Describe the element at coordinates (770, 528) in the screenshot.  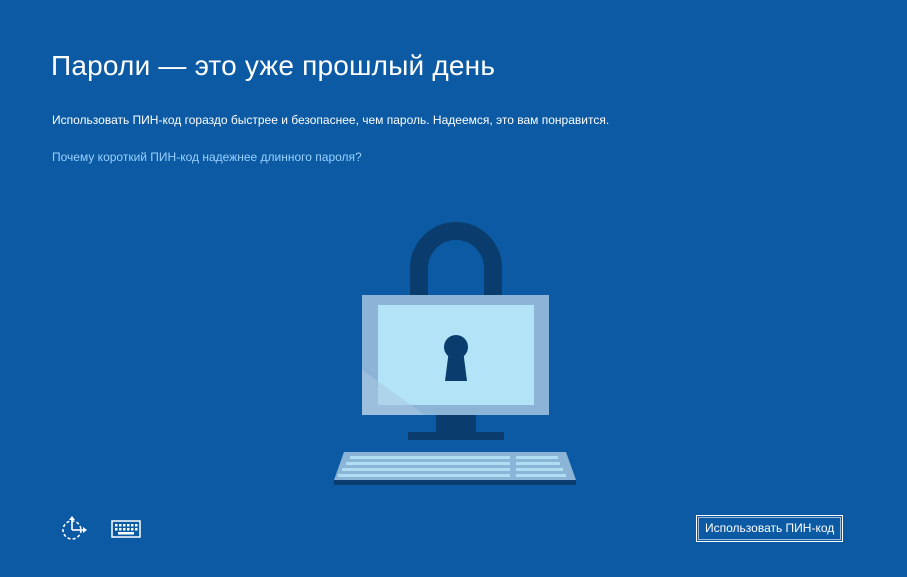
I see `use-pin-button: Использовать ПИН-код` at that location.